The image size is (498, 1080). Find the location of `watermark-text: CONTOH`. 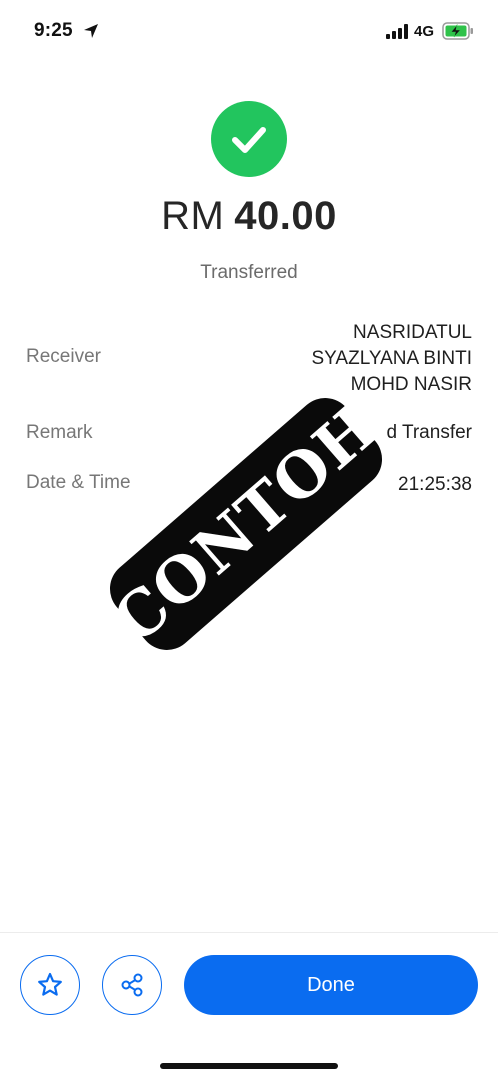

watermark-text: CONTOH is located at coordinates (245, 524).